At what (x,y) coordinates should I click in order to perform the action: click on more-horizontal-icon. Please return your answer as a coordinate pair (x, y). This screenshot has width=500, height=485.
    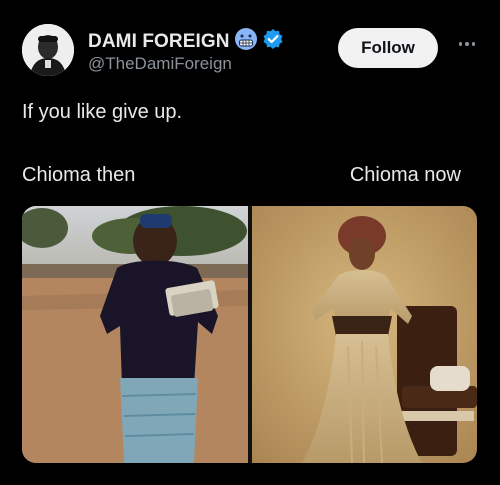
    Looking at the image, I should click on (467, 44).